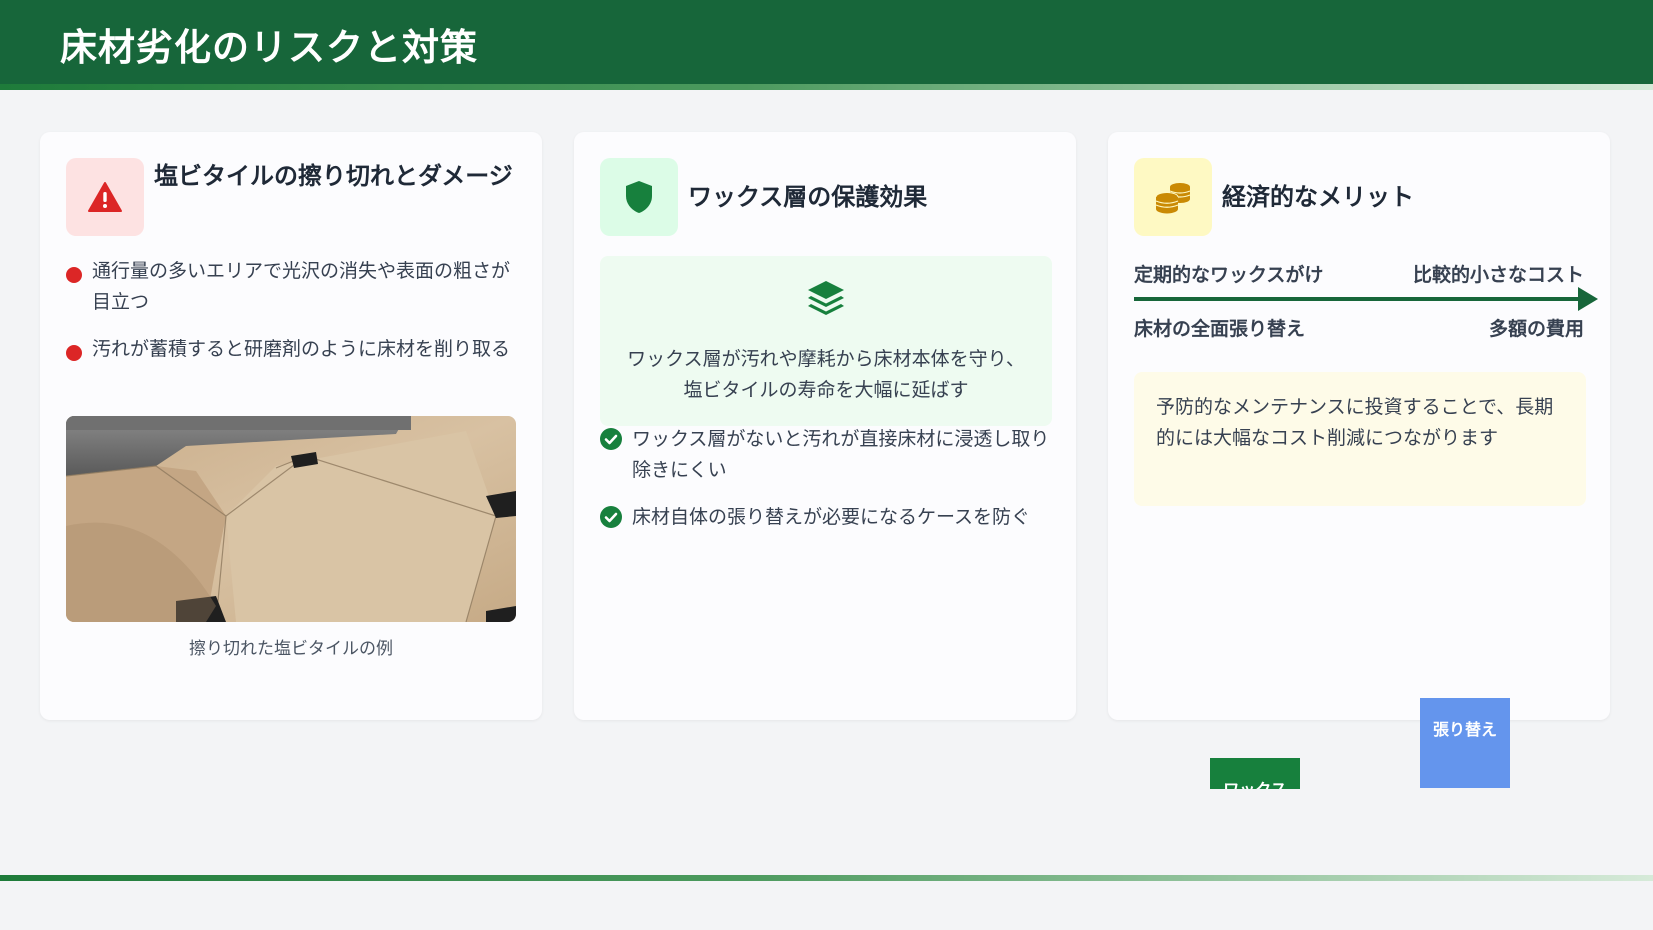  I want to click on card-title: 経済的なメリット, so click(1318, 197).